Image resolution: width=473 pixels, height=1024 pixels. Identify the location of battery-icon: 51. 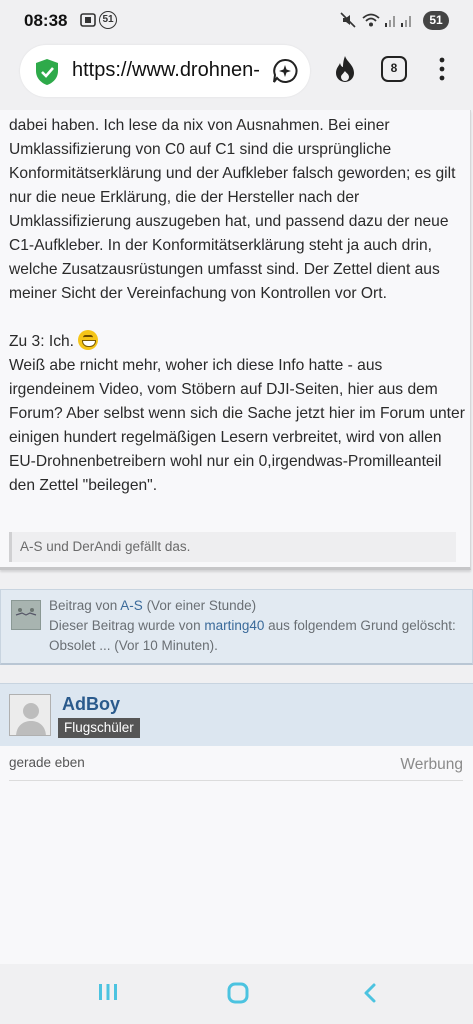
(436, 20).